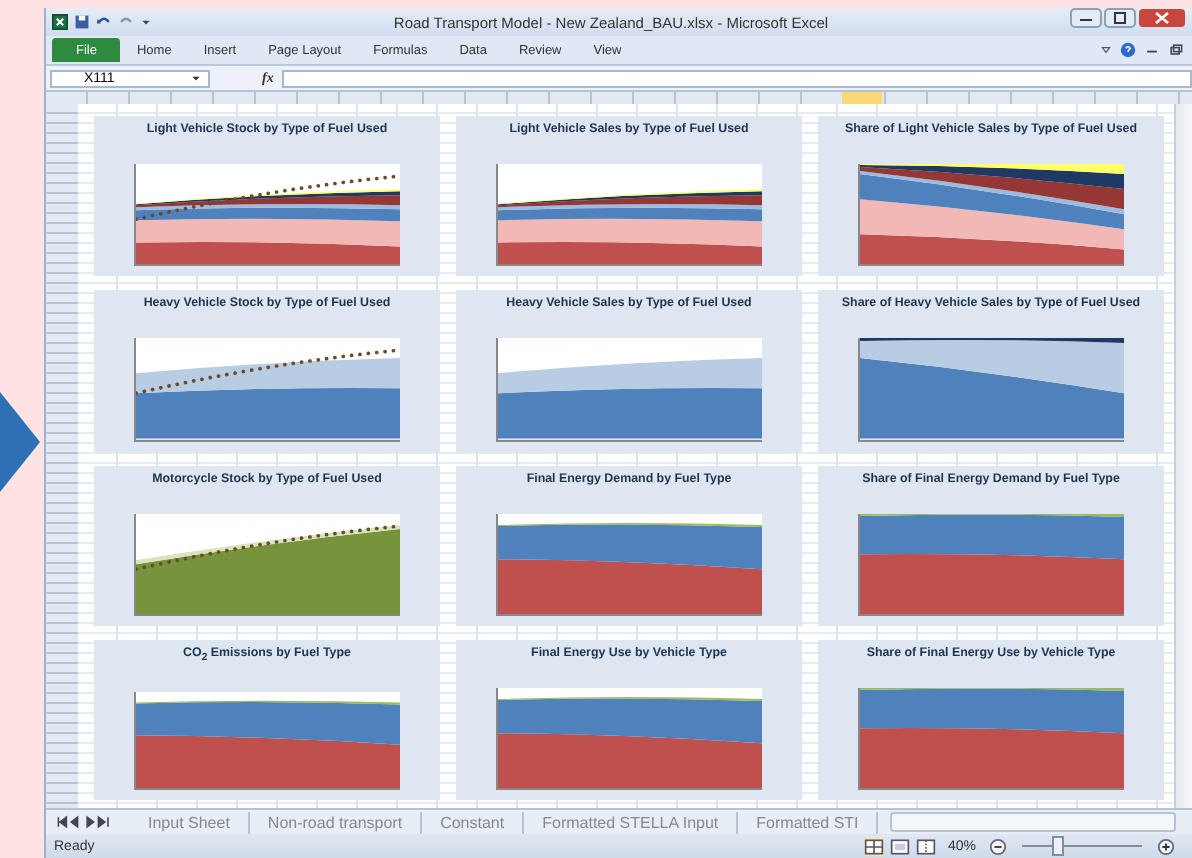 The height and width of the screenshot is (858, 1192). Describe the element at coordinates (60, 22) in the screenshot. I see `spreadsheet-logo-icon` at that location.